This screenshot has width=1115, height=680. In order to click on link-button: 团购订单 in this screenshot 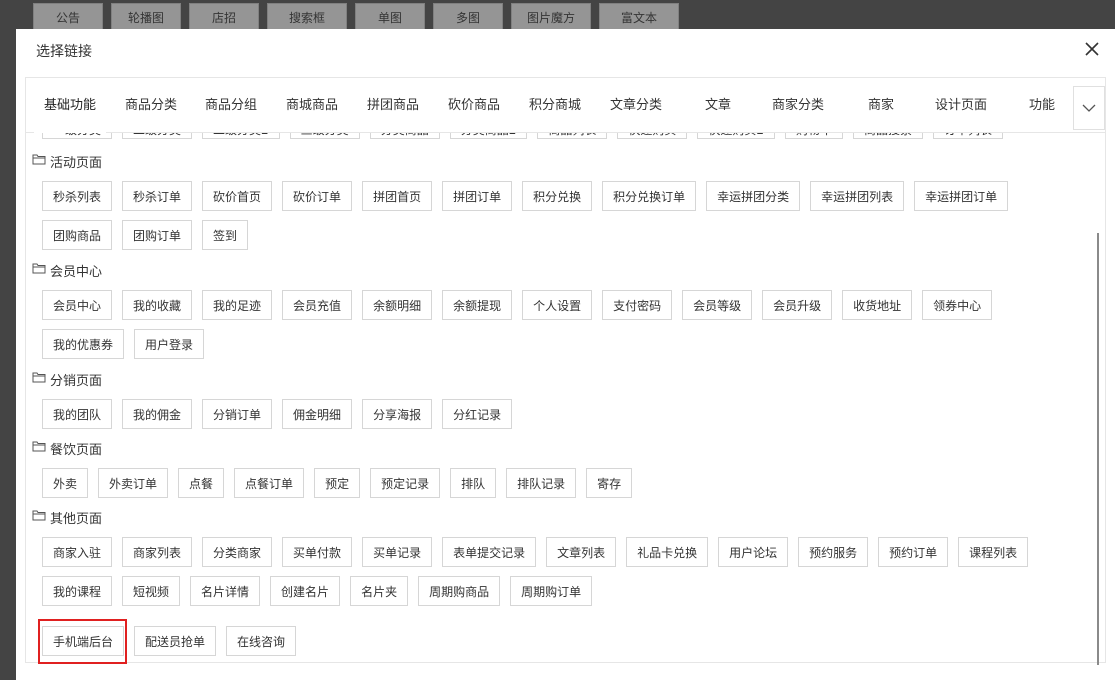, I will do `click(157, 235)`.